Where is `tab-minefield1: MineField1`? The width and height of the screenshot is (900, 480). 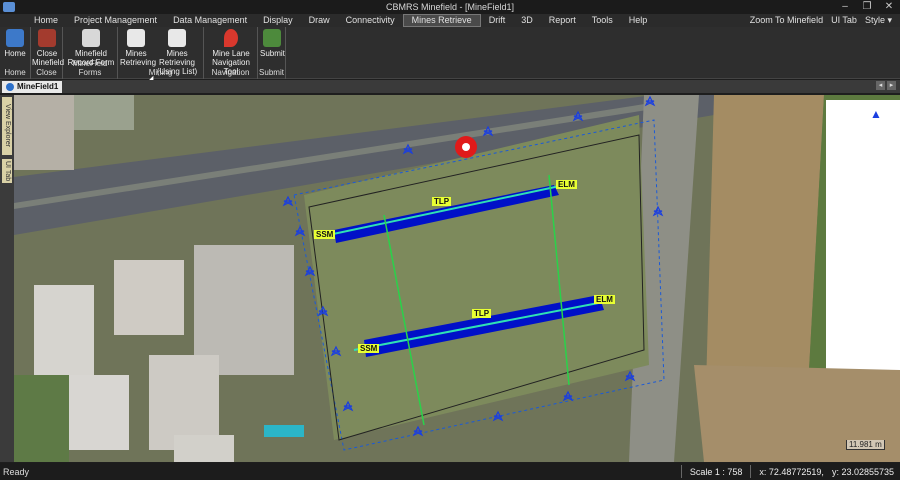 tab-minefield1: MineField1 is located at coordinates (32, 86).